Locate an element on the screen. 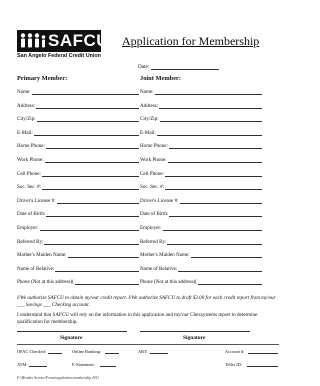 This screenshot has height=386, width=320. primary-soc-sec-field: Soc. Sec. #: is located at coordinates (78, 187).